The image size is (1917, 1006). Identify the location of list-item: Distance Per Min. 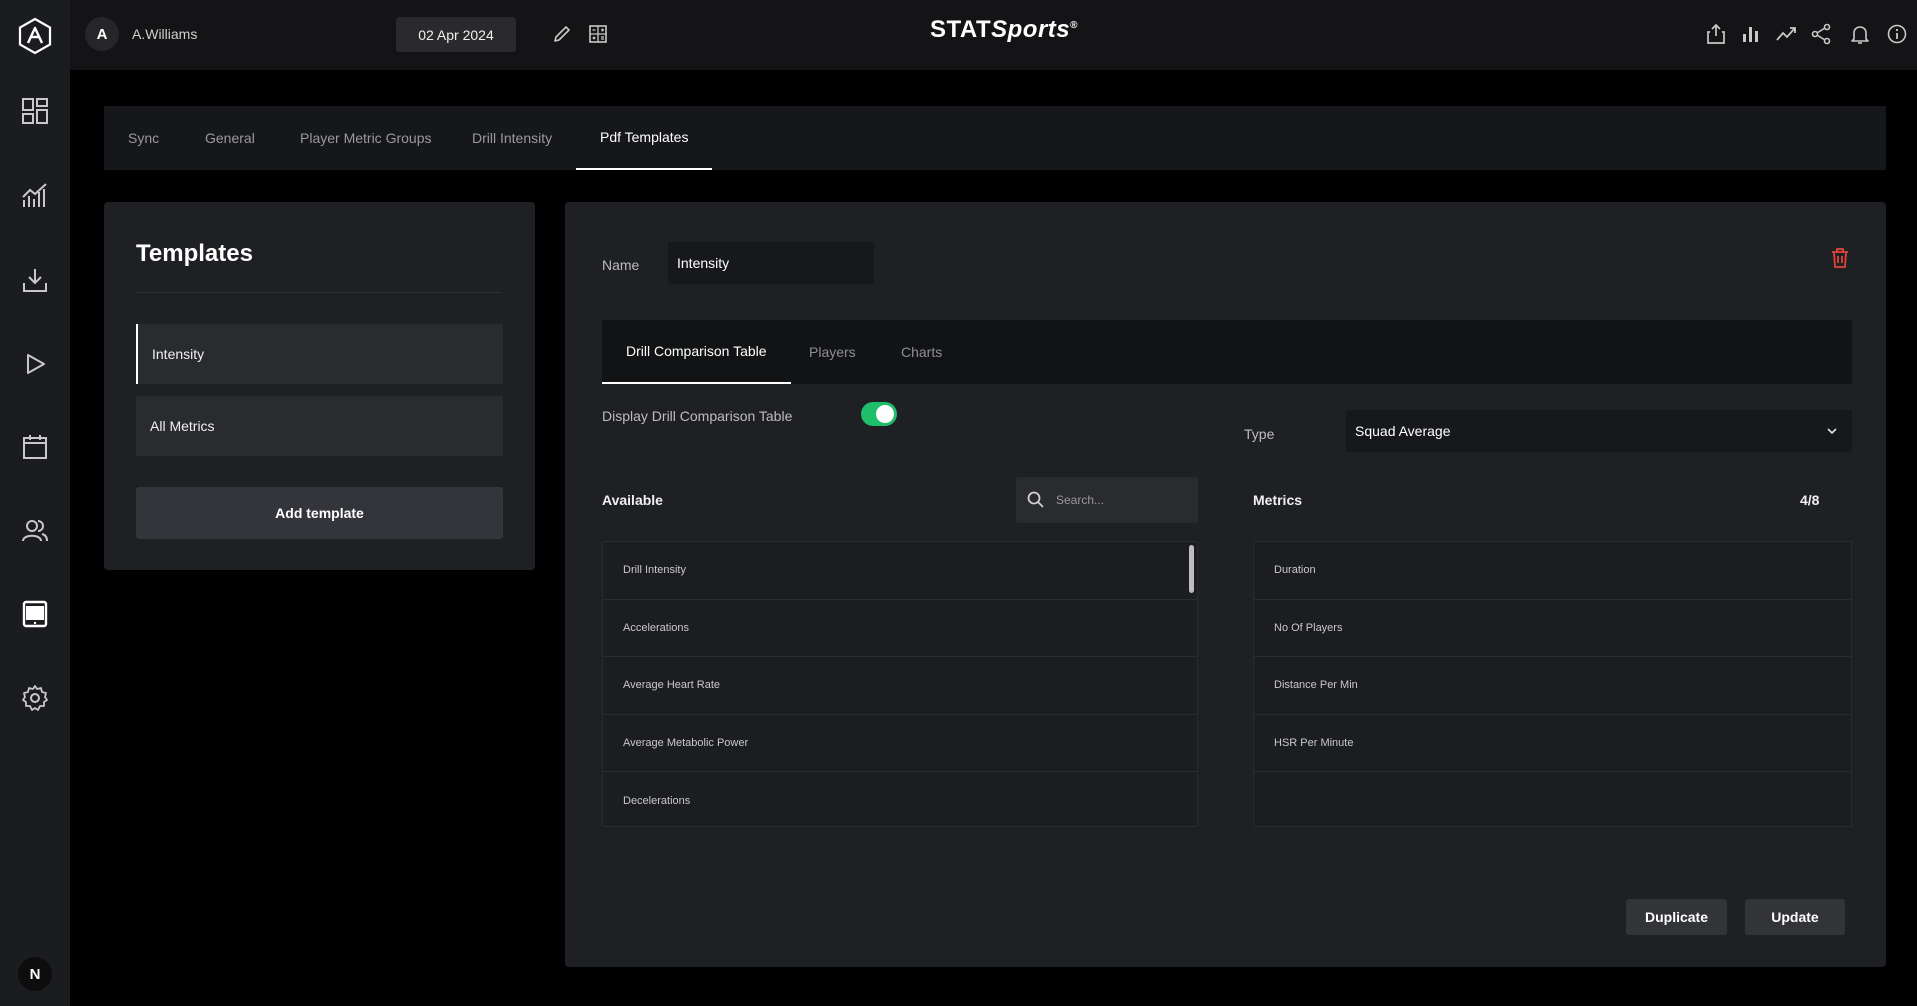
(1552, 686).